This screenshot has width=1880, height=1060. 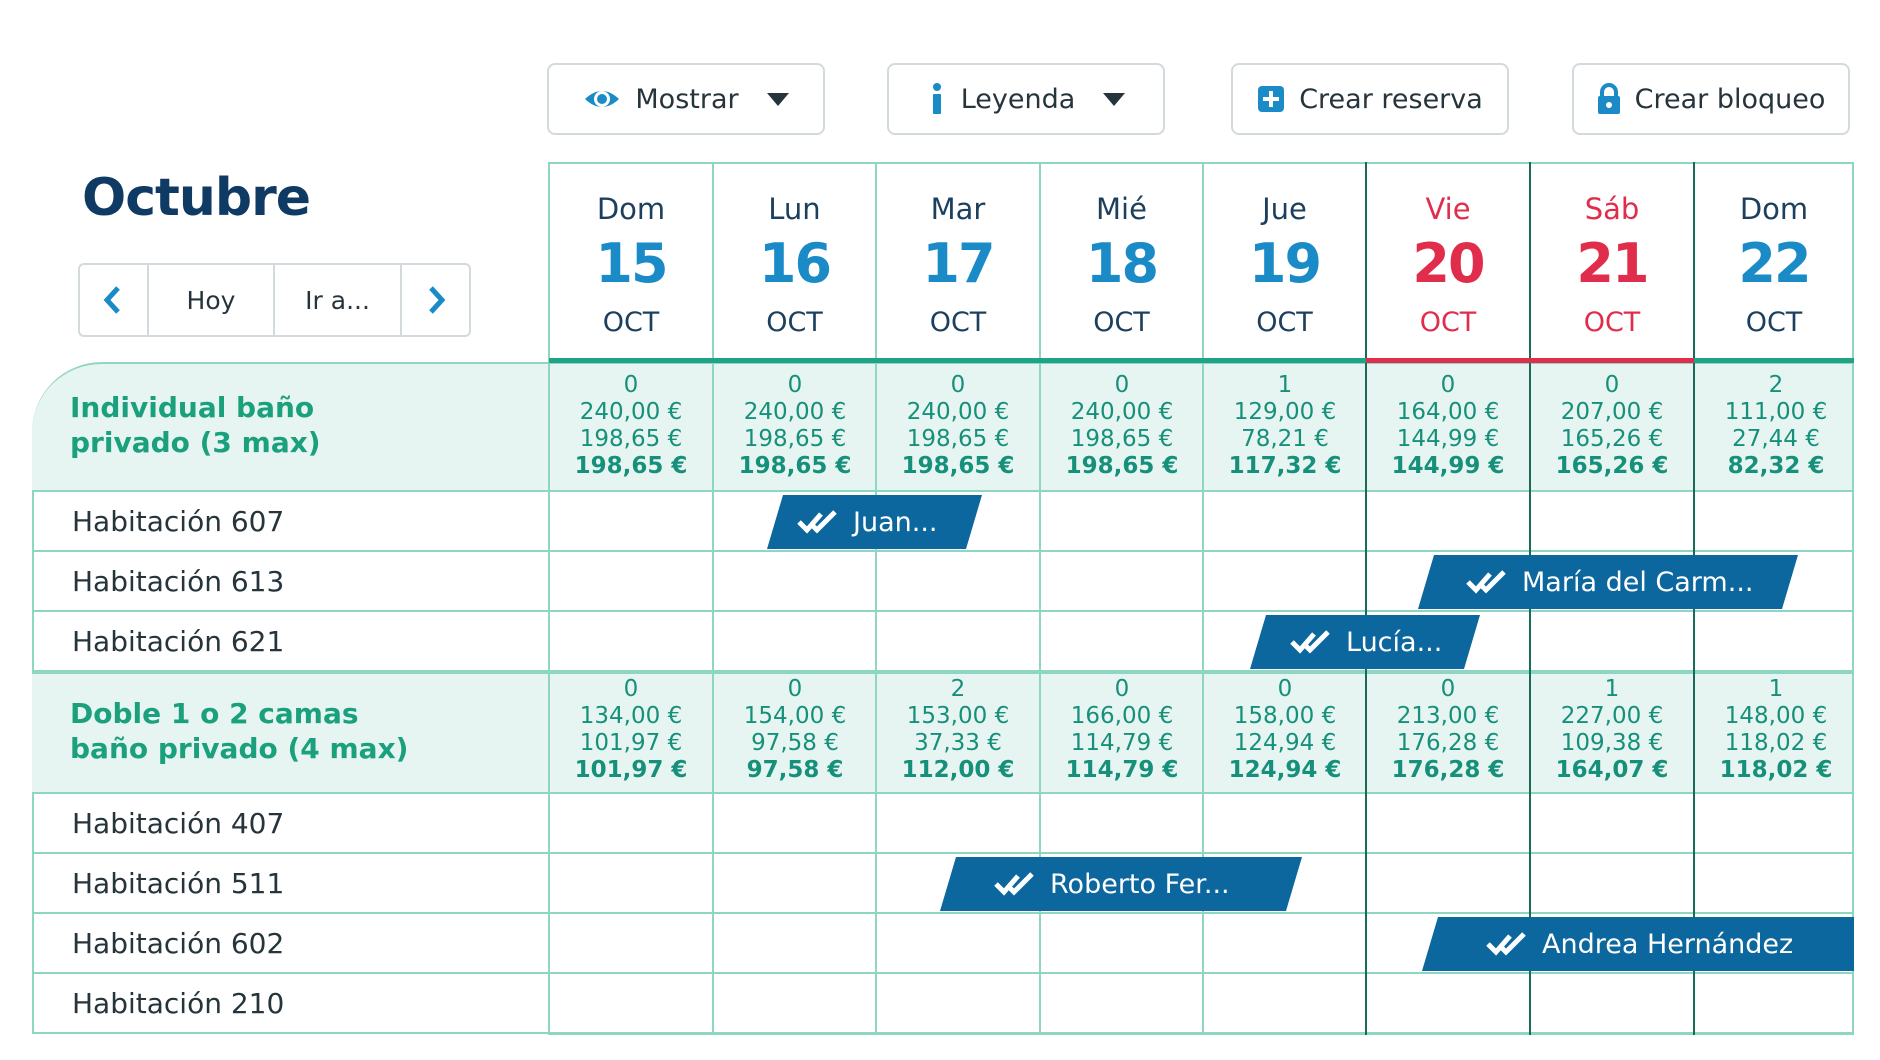 I want to click on category-name-line2: privado (3 max), so click(x=195, y=442).